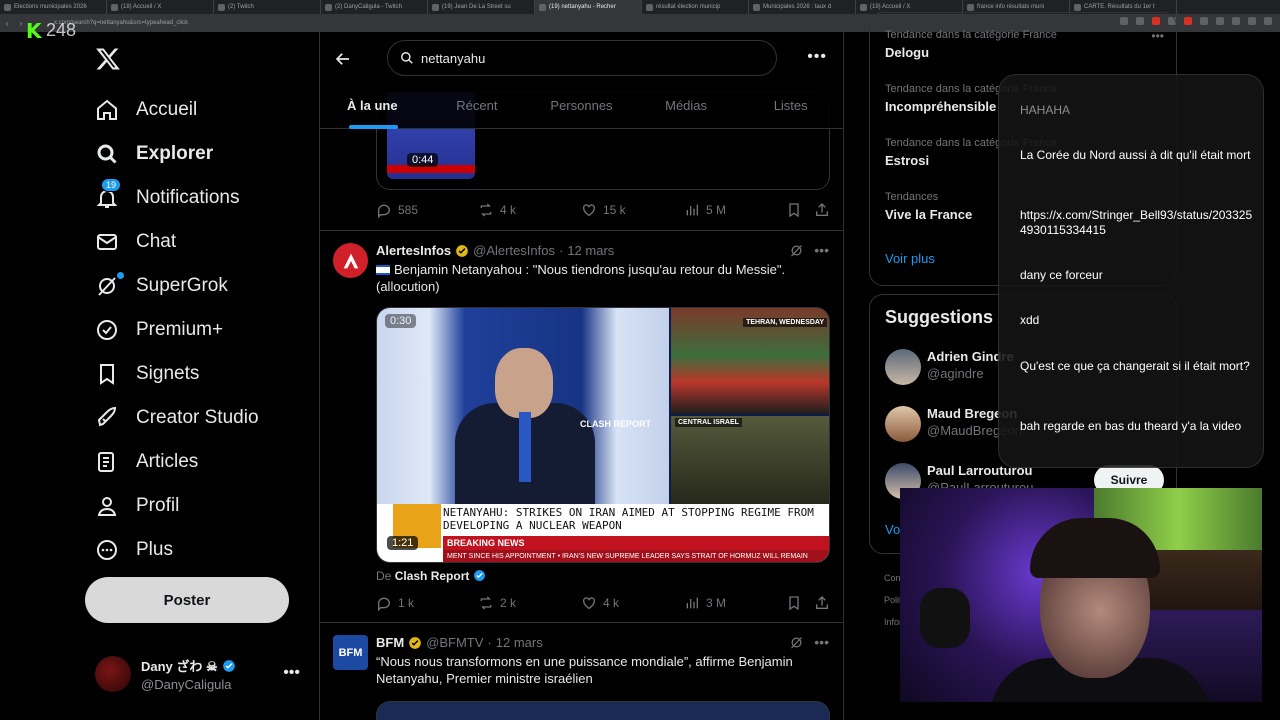 Image resolution: width=1280 pixels, height=720 pixels. What do you see at coordinates (432, 576) in the screenshot?
I see `source-name: Clash Report` at bounding box center [432, 576].